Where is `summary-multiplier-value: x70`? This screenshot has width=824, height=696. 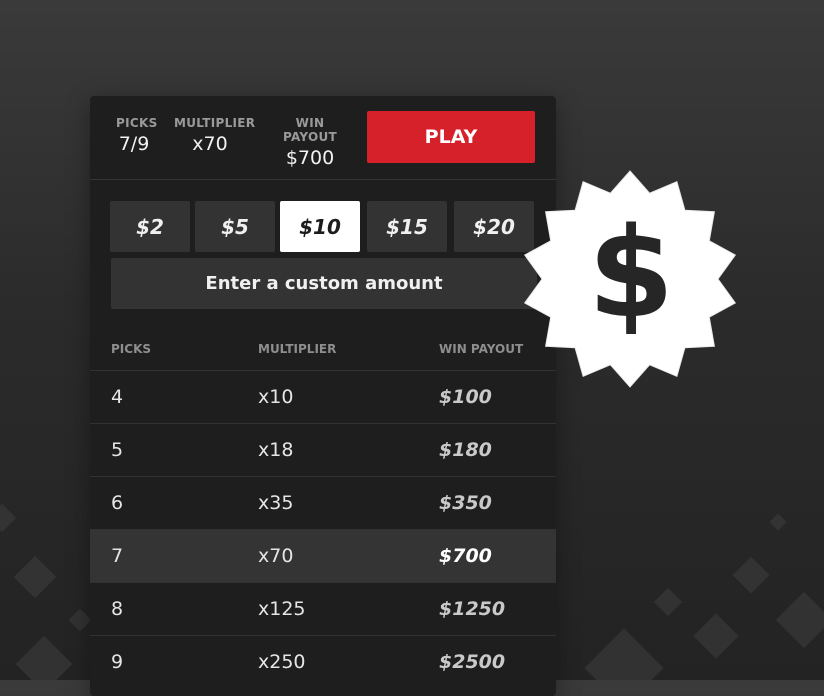 summary-multiplier-value: x70 is located at coordinates (210, 144).